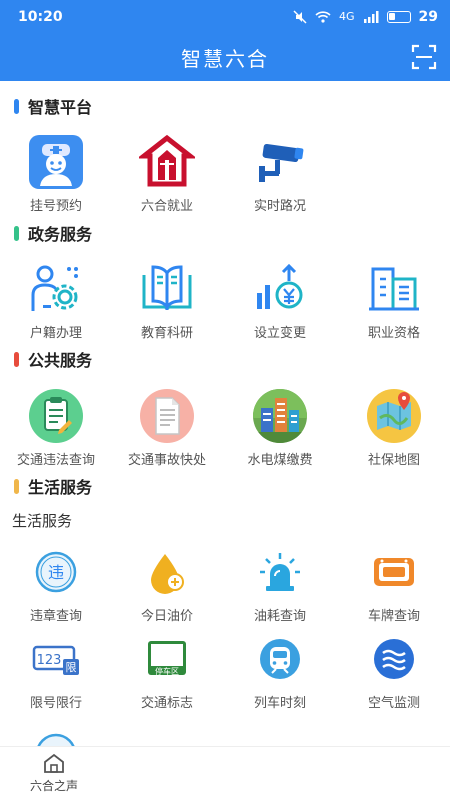 The width and height of the screenshot is (450, 800). I want to click on tile-appointment: 挂号预约, so click(56, 173).